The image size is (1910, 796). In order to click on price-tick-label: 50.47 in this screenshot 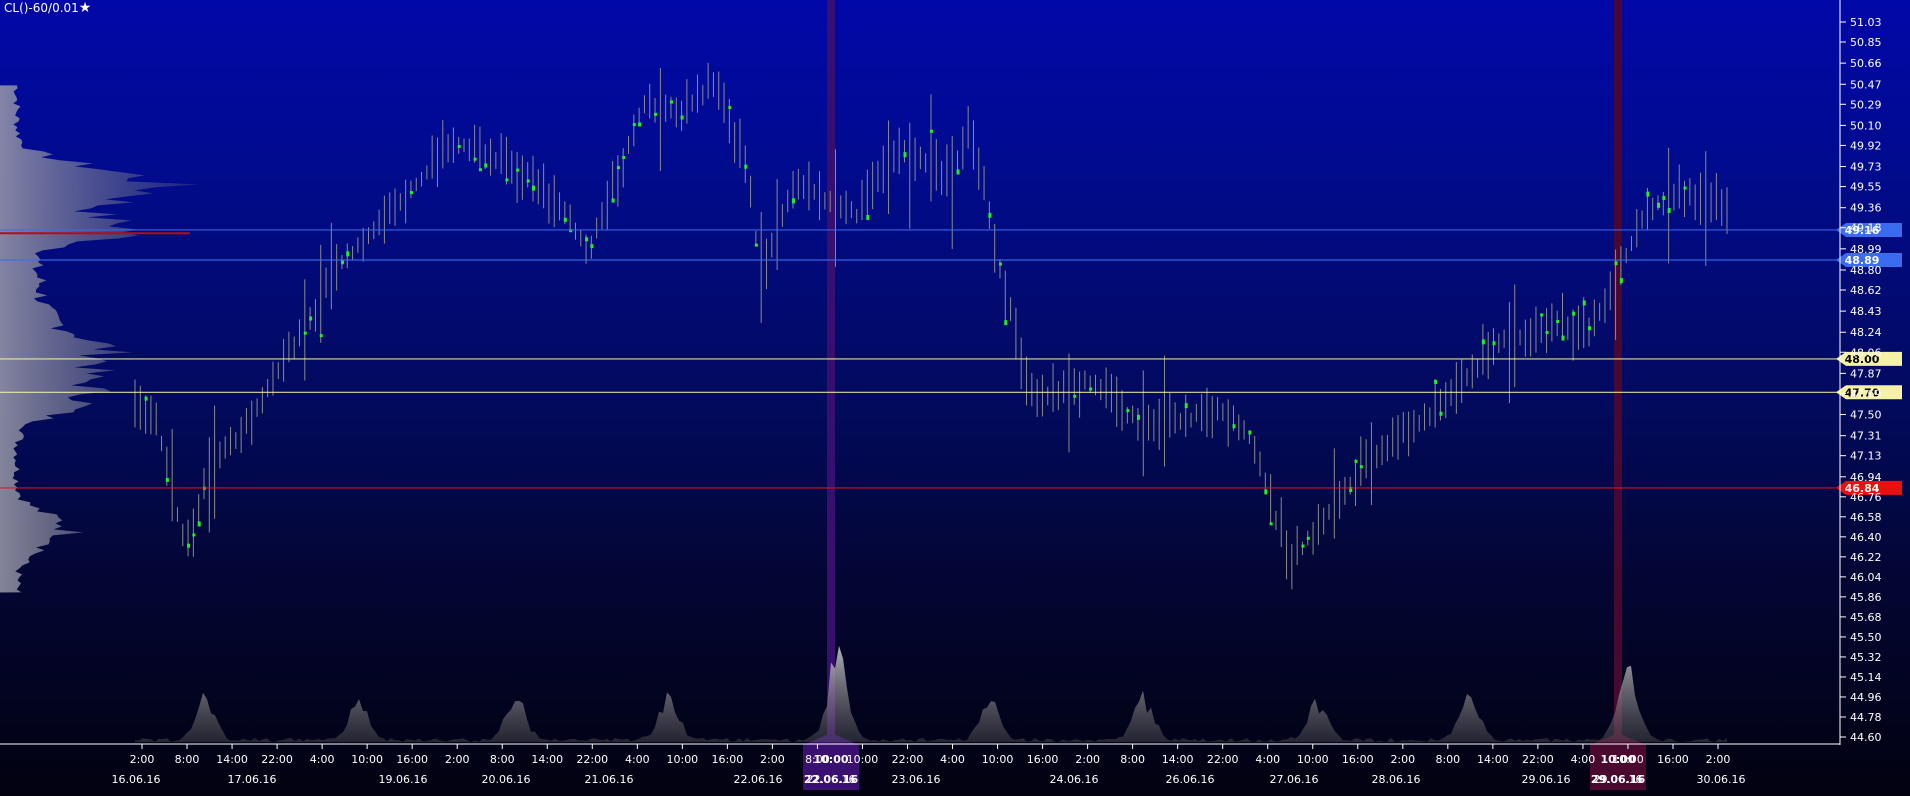, I will do `click(1866, 84)`.